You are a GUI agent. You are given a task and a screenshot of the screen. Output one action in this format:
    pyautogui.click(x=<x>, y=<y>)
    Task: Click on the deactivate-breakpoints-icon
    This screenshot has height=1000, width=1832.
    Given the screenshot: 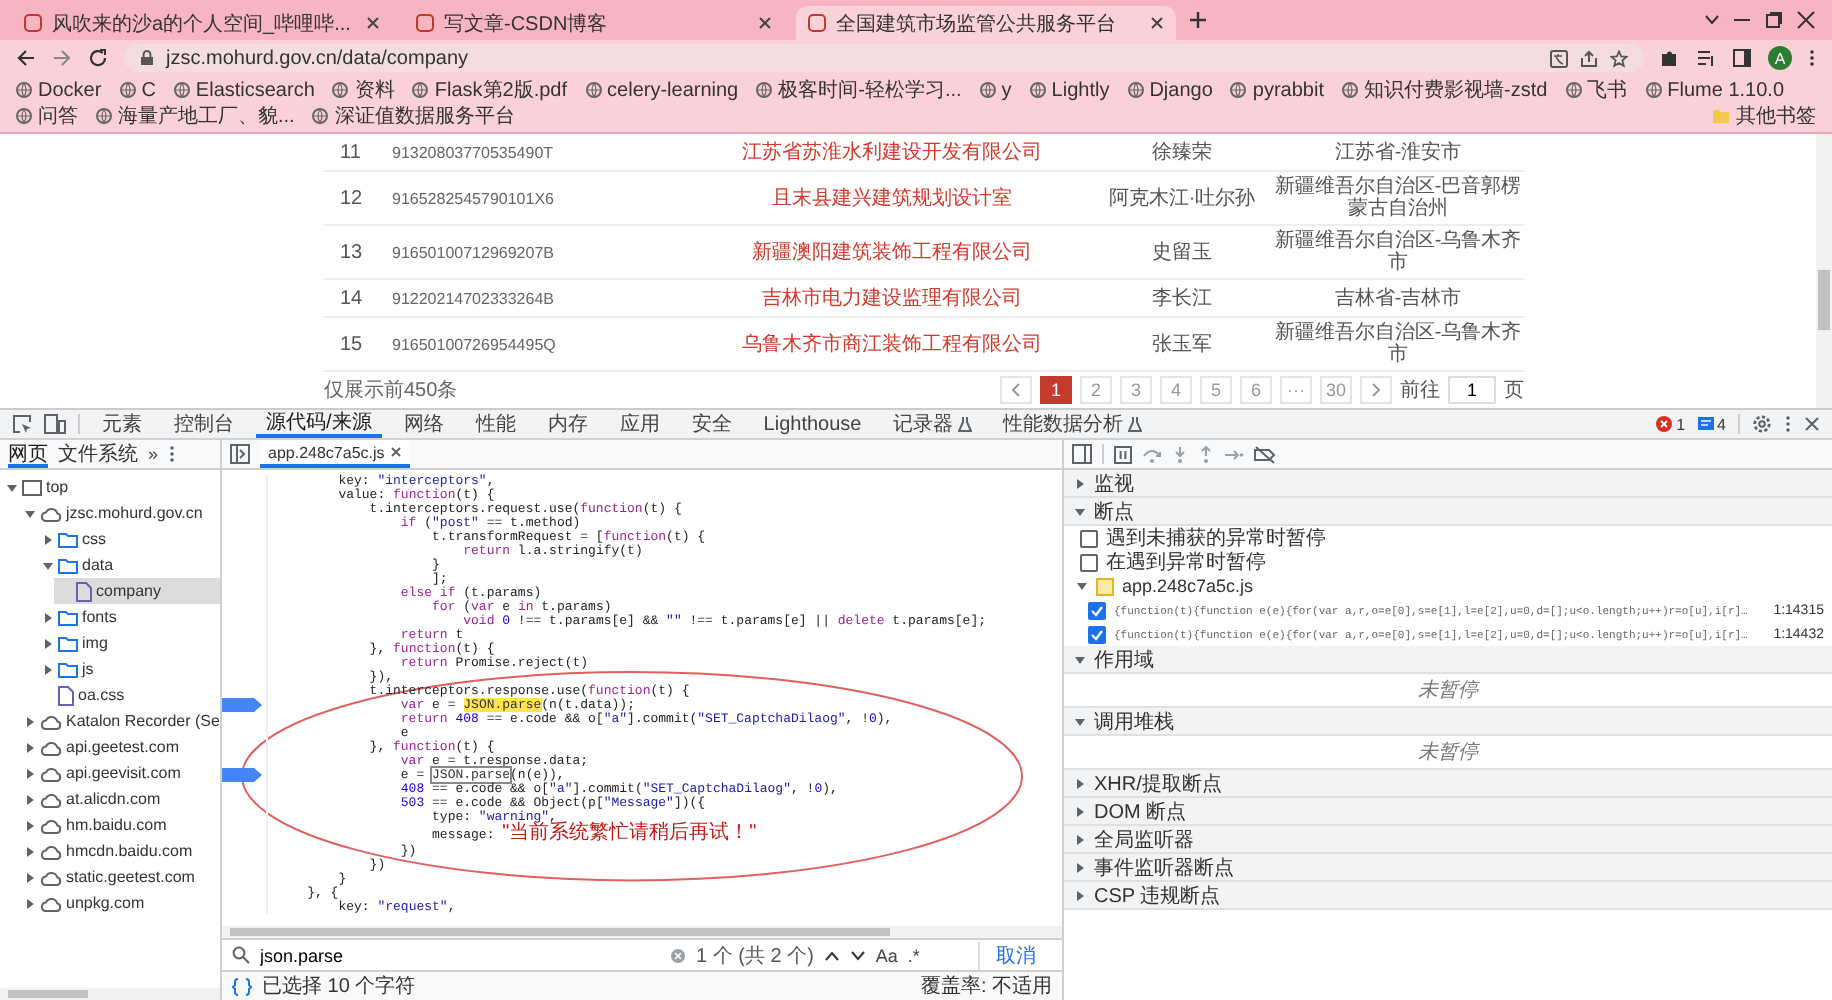 What is the action you would take?
    pyautogui.click(x=1265, y=454)
    